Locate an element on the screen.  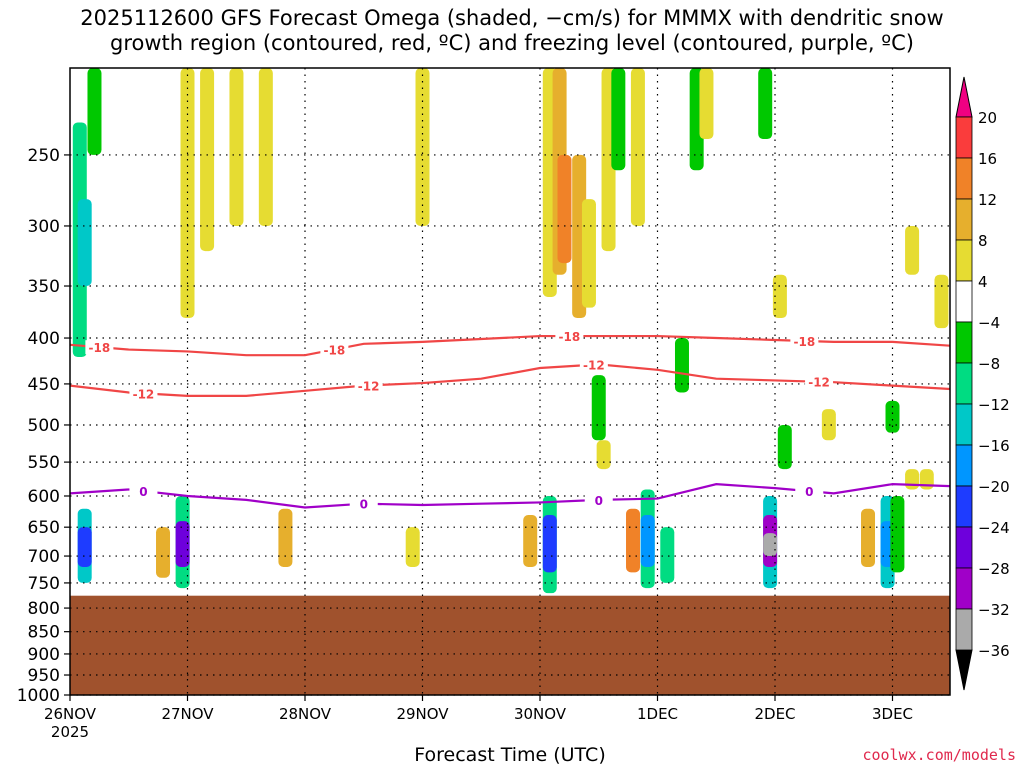
y-tick-label: 400 is located at coordinates (44, 339).